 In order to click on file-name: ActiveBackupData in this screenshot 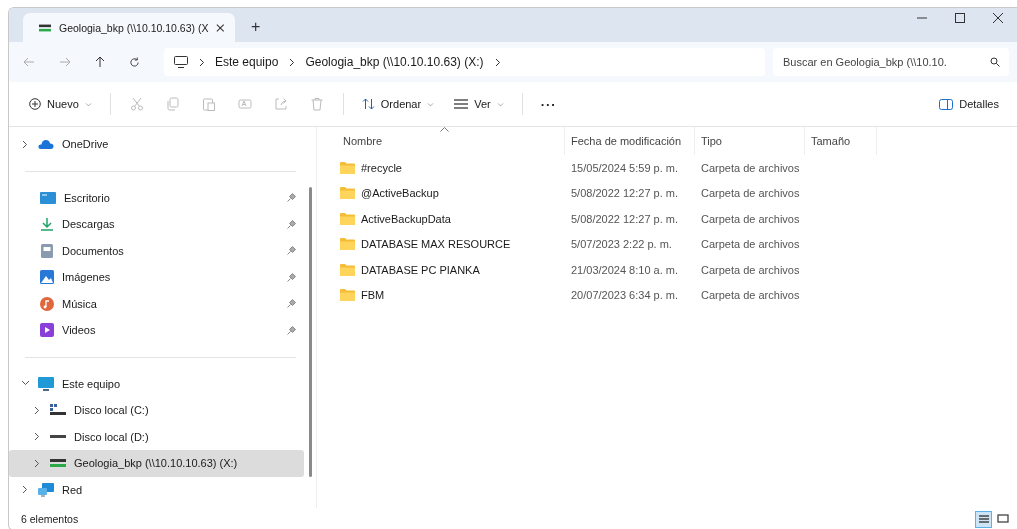, I will do `click(406, 218)`.